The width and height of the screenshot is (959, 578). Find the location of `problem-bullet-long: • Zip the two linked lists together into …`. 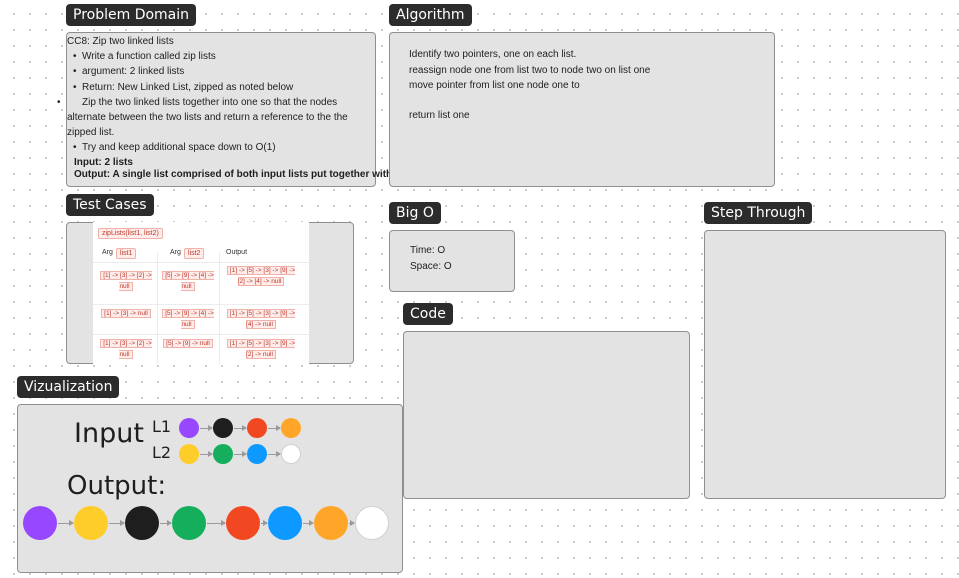

problem-bullet-long: • Zip the two linked lists together into … is located at coordinates (202, 118).